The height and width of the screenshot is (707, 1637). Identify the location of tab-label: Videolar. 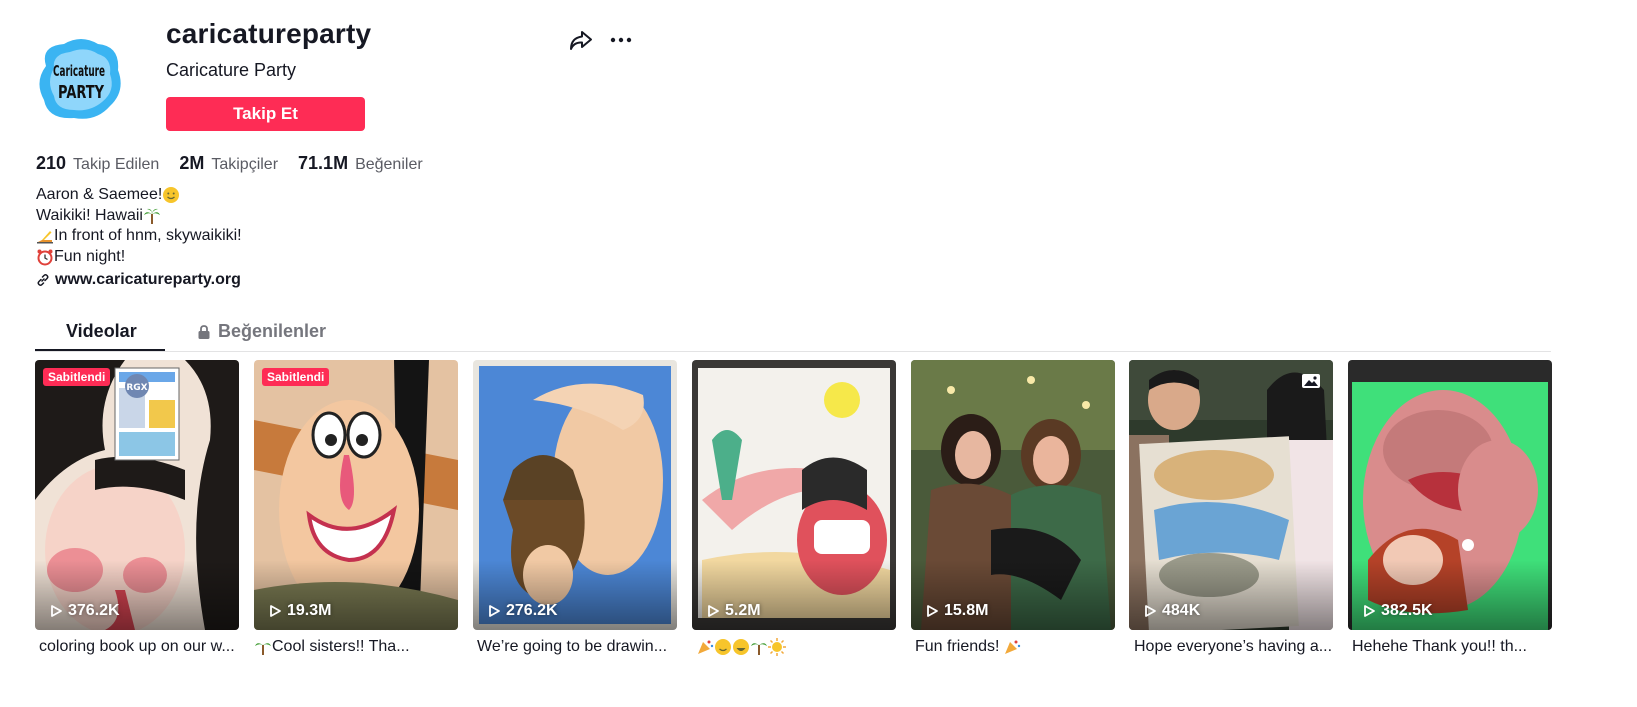
(101, 331).